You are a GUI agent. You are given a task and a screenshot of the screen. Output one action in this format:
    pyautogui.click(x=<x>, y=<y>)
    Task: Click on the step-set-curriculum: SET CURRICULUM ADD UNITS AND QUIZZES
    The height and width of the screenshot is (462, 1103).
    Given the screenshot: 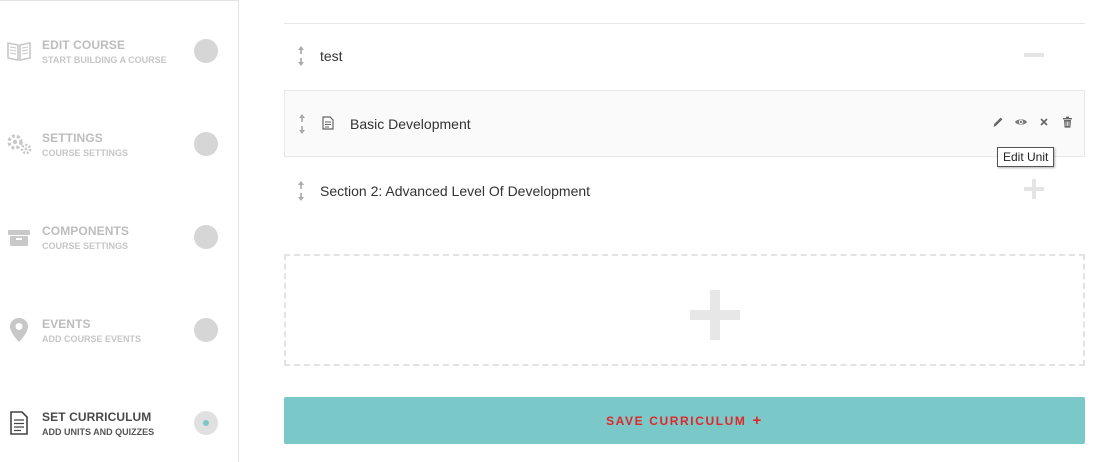 What is the action you would take?
    pyautogui.click(x=119, y=436)
    